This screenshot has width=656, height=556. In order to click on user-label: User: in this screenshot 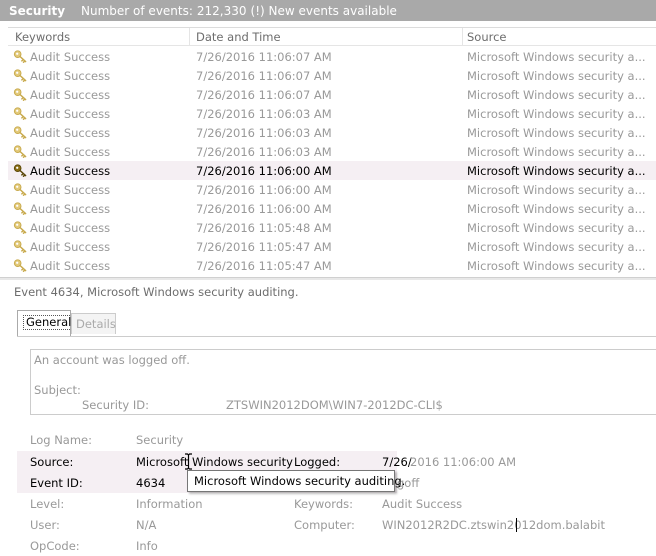, I will do `click(45, 525)`.